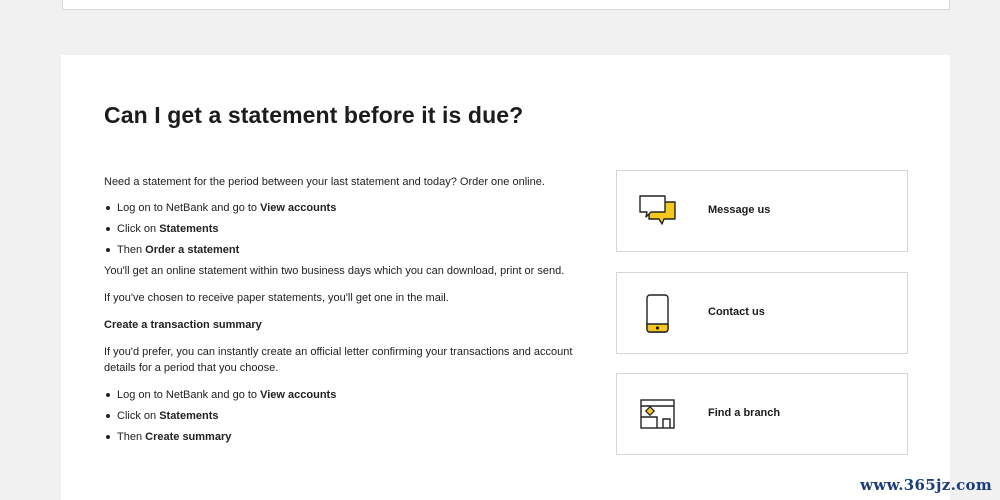  I want to click on previous-card-edge, so click(506, 5).